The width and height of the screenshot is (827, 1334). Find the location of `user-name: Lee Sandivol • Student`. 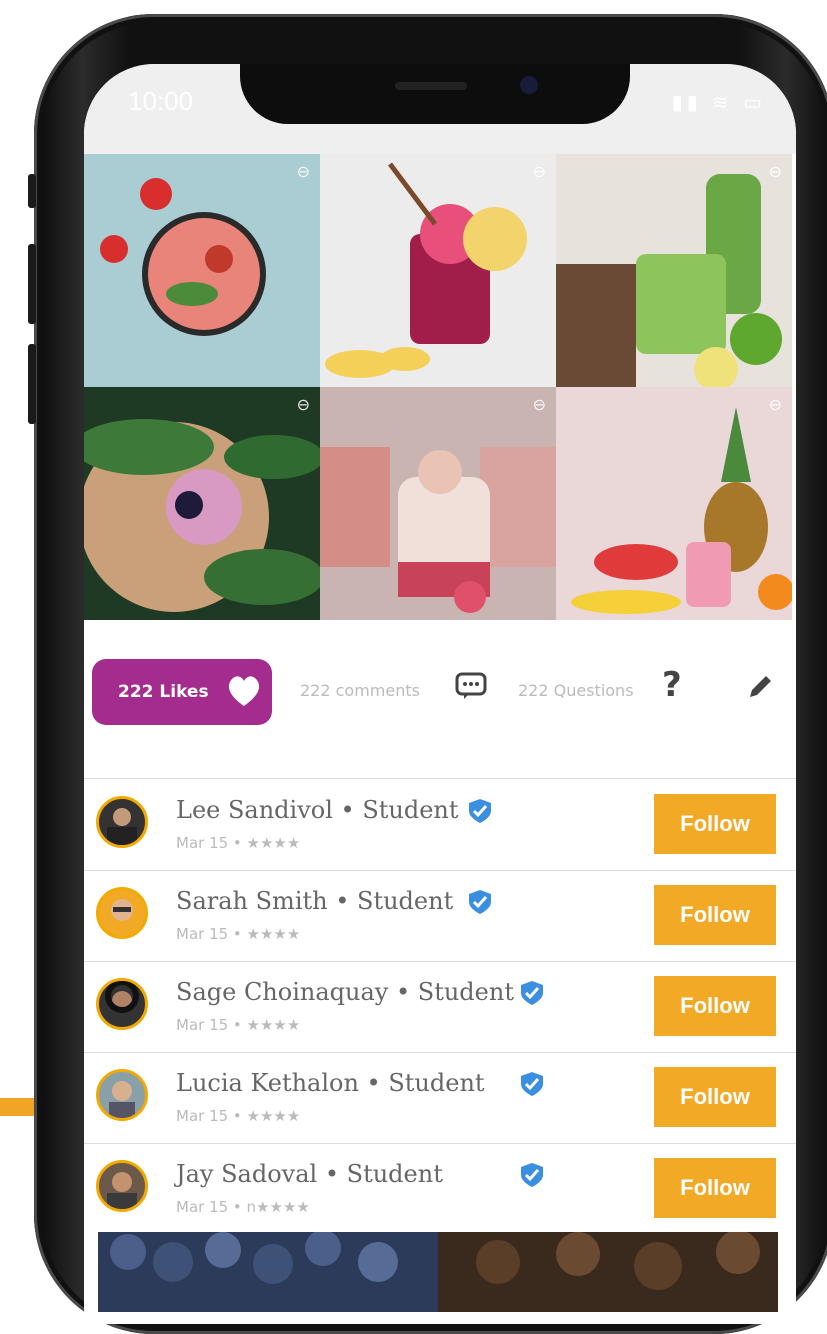

user-name: Lee Sandivol • Student is located at coordinates (317, 810).